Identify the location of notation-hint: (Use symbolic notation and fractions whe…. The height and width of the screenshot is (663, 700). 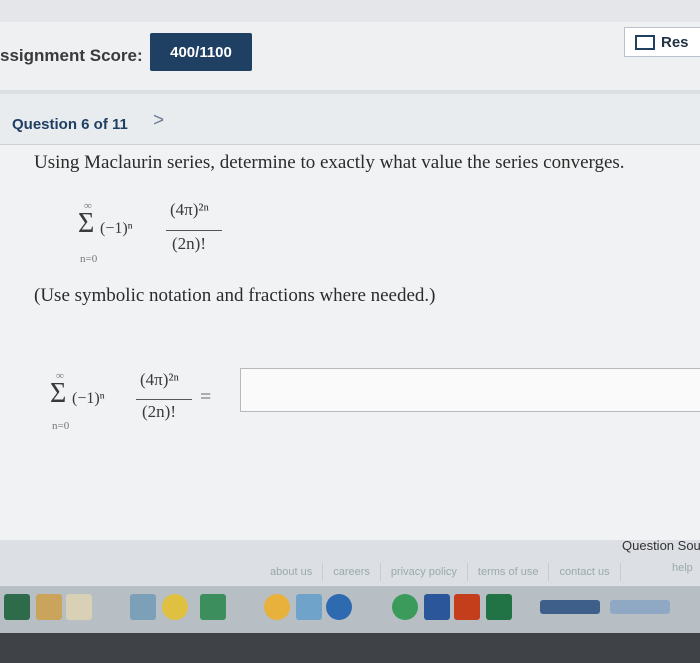
(235, 295).